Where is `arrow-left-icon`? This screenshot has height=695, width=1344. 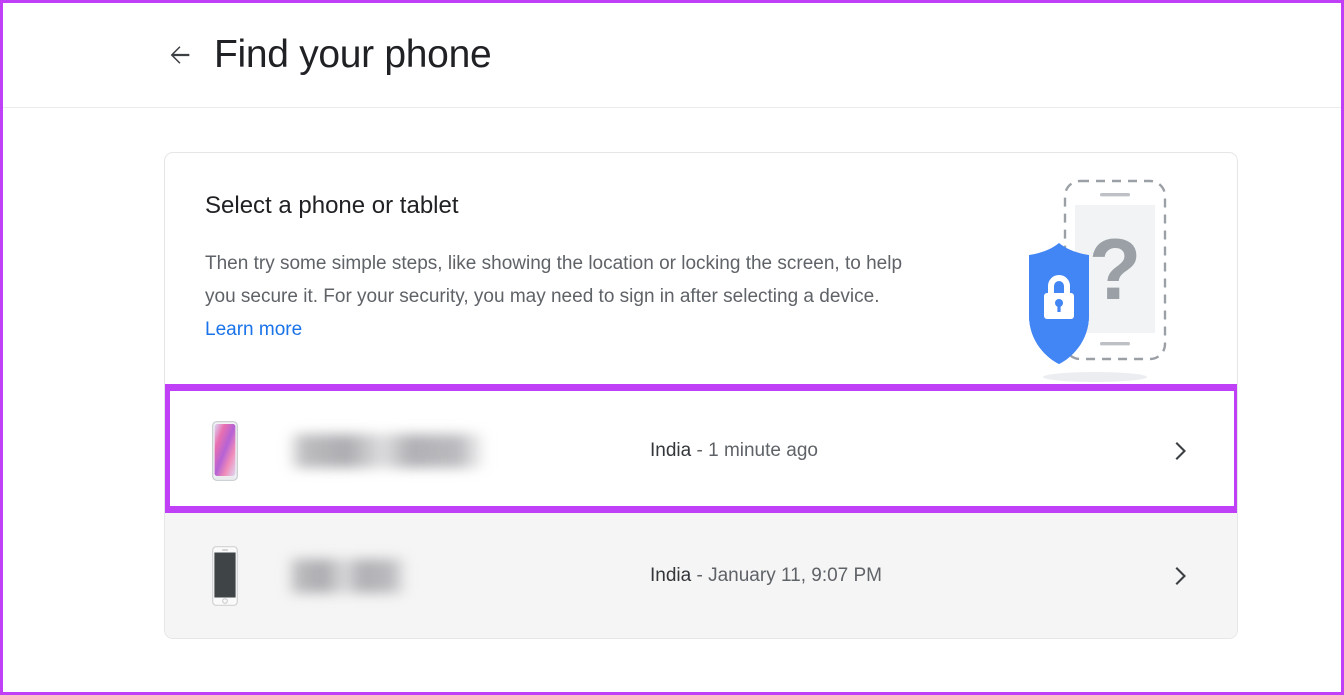 arrow-left-icon is located at coordinates (180, 55).